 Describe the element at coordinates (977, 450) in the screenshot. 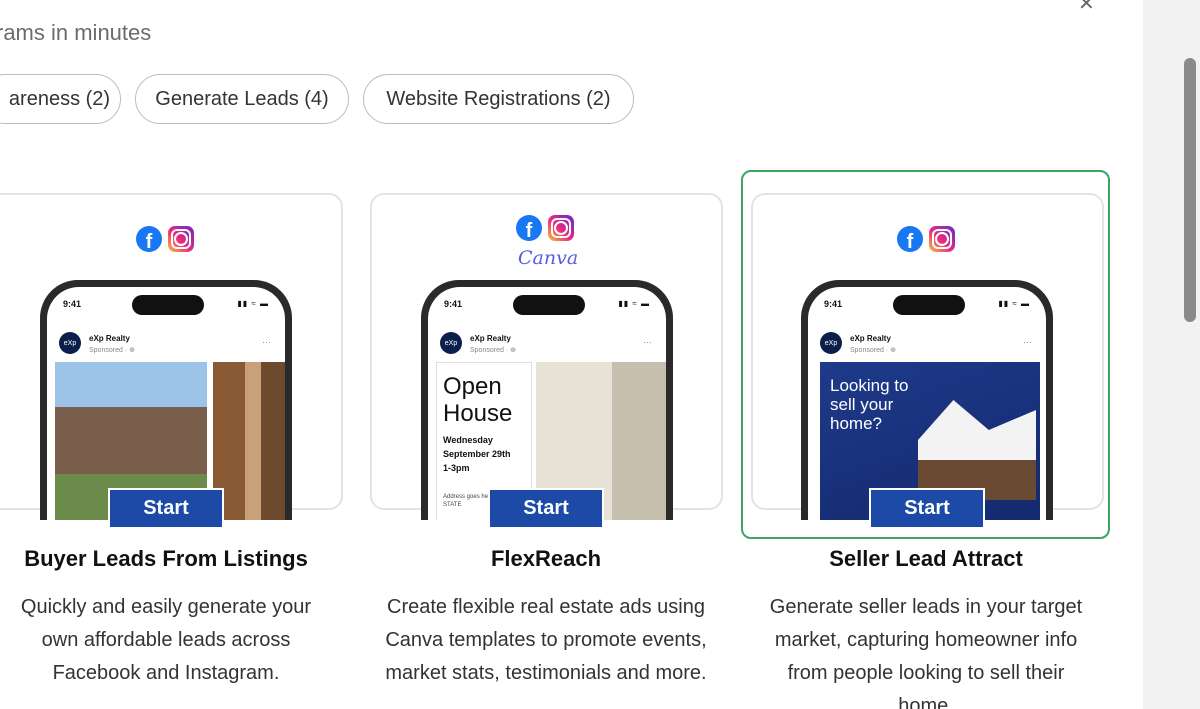

I see `house-illustration` at that location.